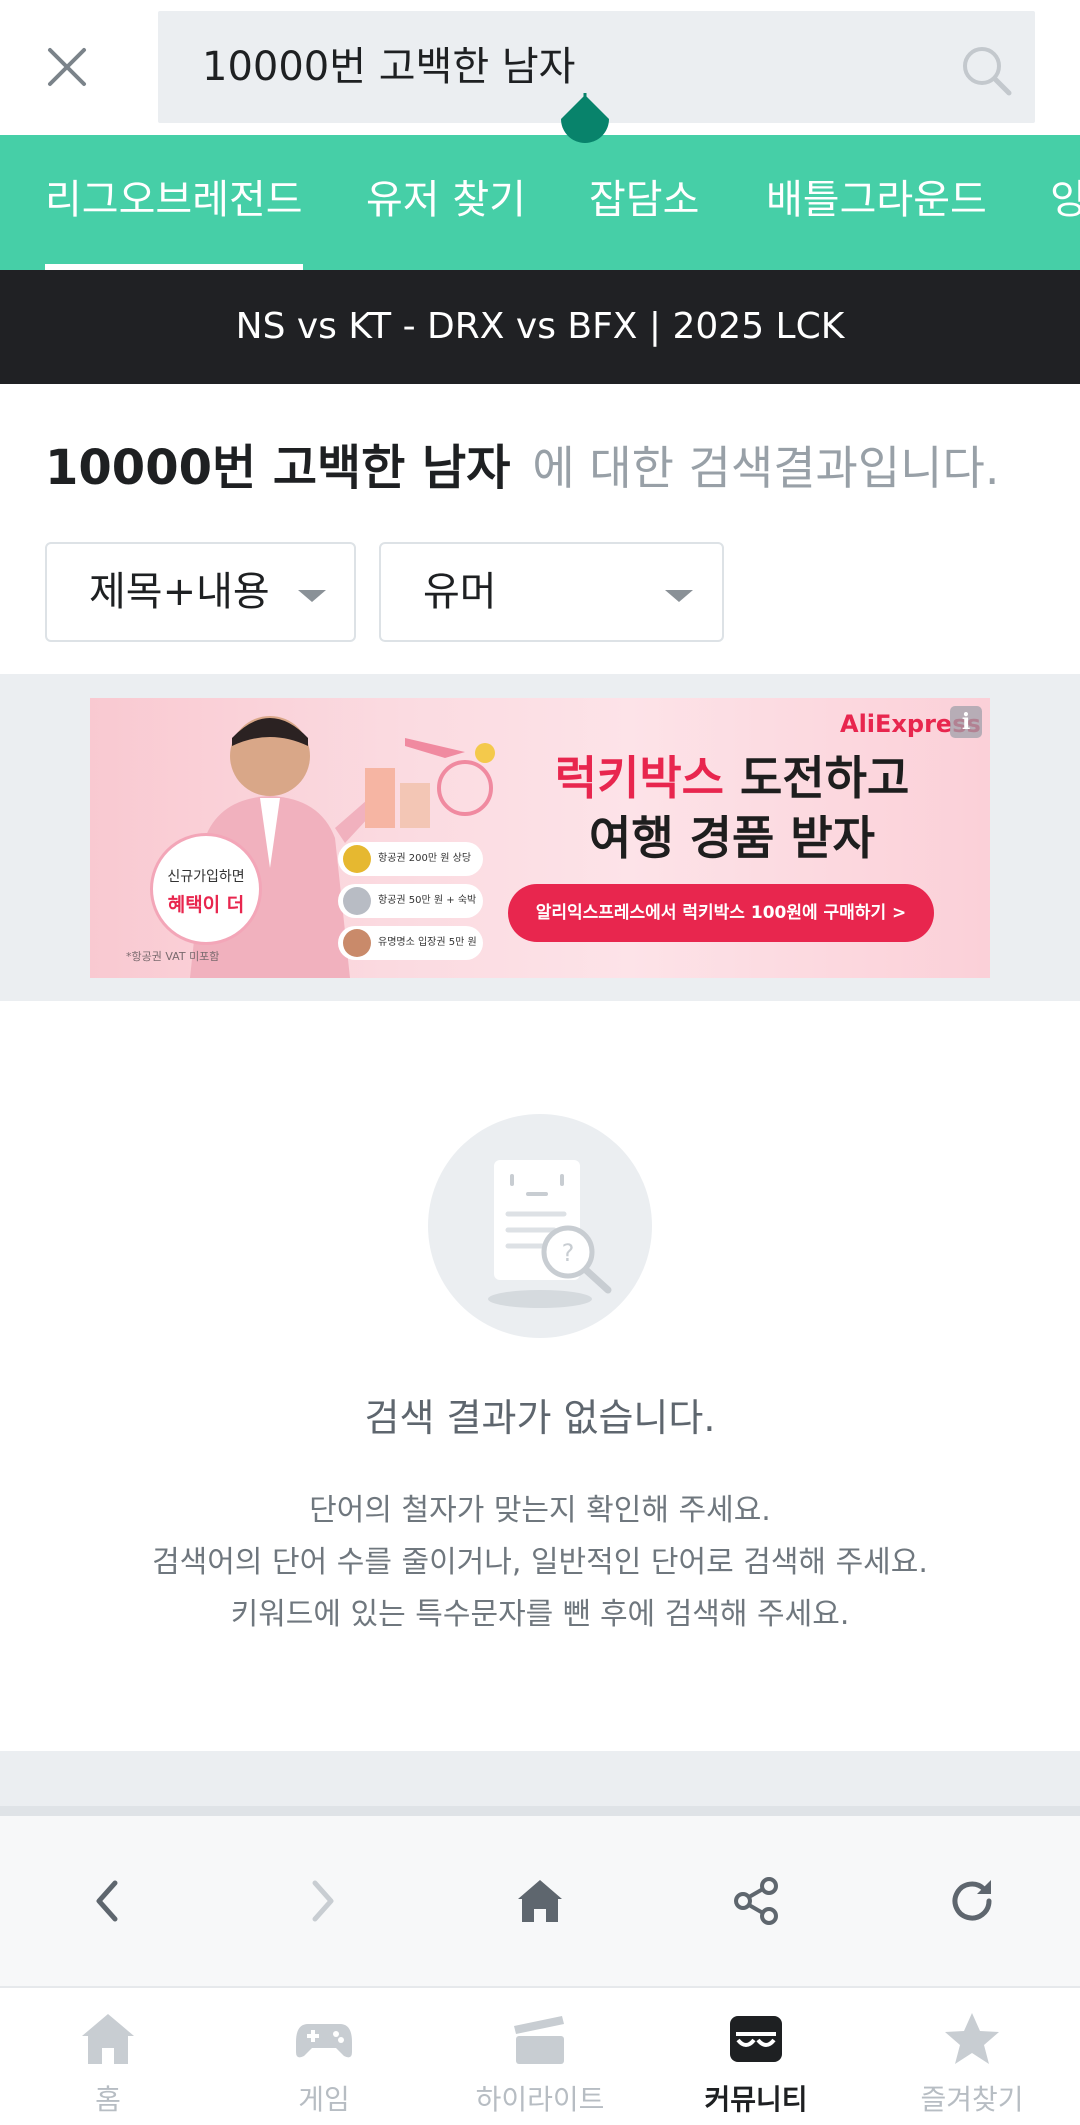 The image size is (1080, 2125). I want to click on gamepad-icon, so click(324, 2041).